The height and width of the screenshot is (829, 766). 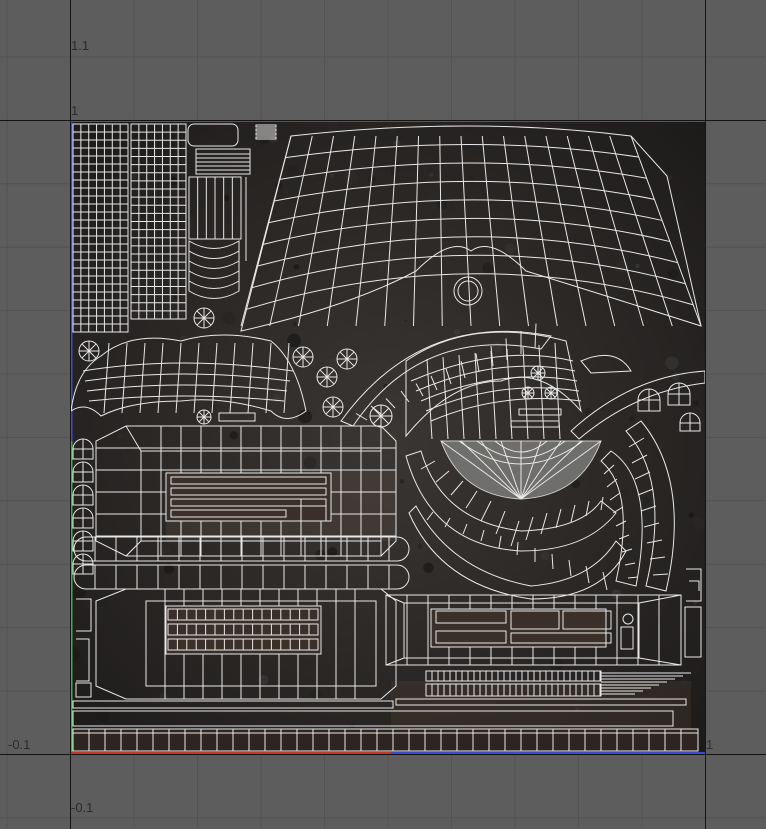 I want to click on disc-h, so click(x=204, y=417).